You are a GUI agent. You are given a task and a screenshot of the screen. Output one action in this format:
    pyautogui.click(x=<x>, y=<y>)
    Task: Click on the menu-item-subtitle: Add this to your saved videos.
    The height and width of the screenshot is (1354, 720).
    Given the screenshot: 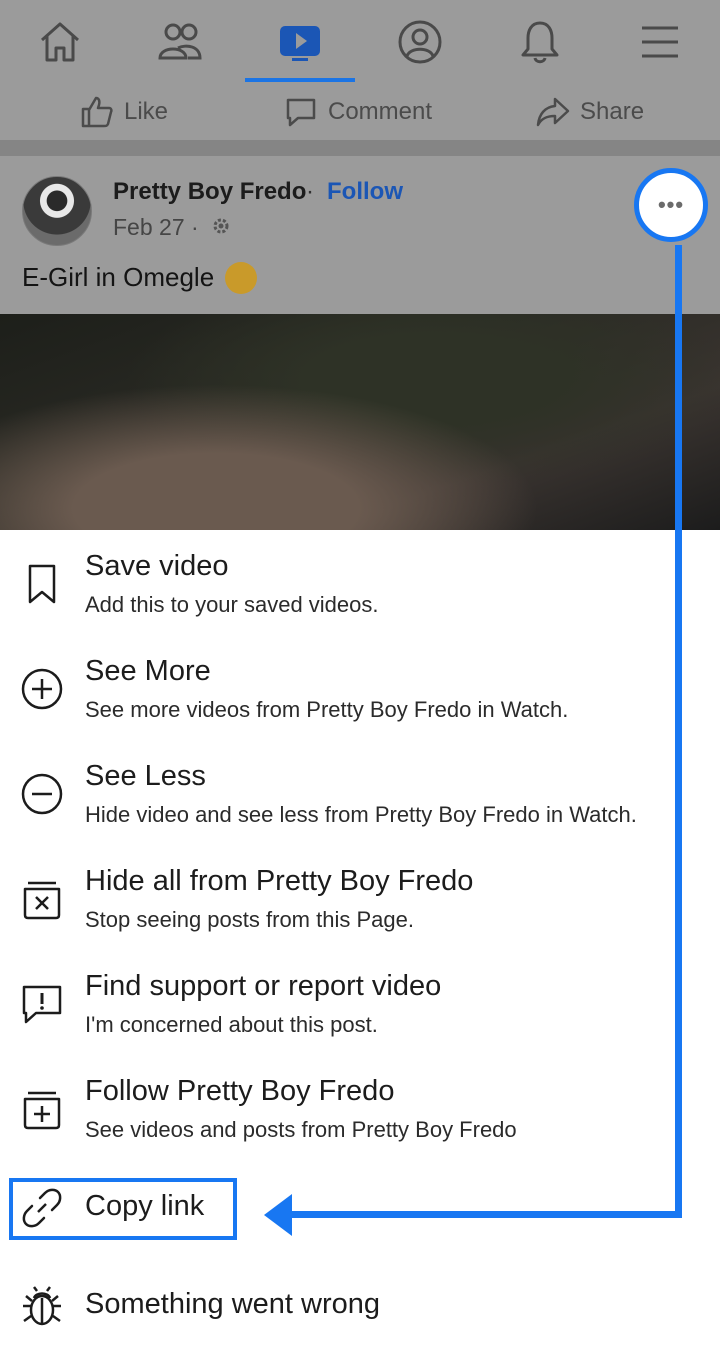 What is the action you would take?
    pyautogui.click(x=232, y=604)
    